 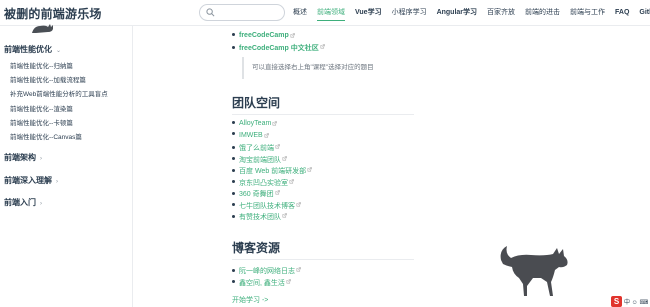 What do you see at coordinates (41, 65) in the screenshot?
I see `sidebar-item-summary: 前端性能优化--归纳篇` at bounding box center [41, 65].